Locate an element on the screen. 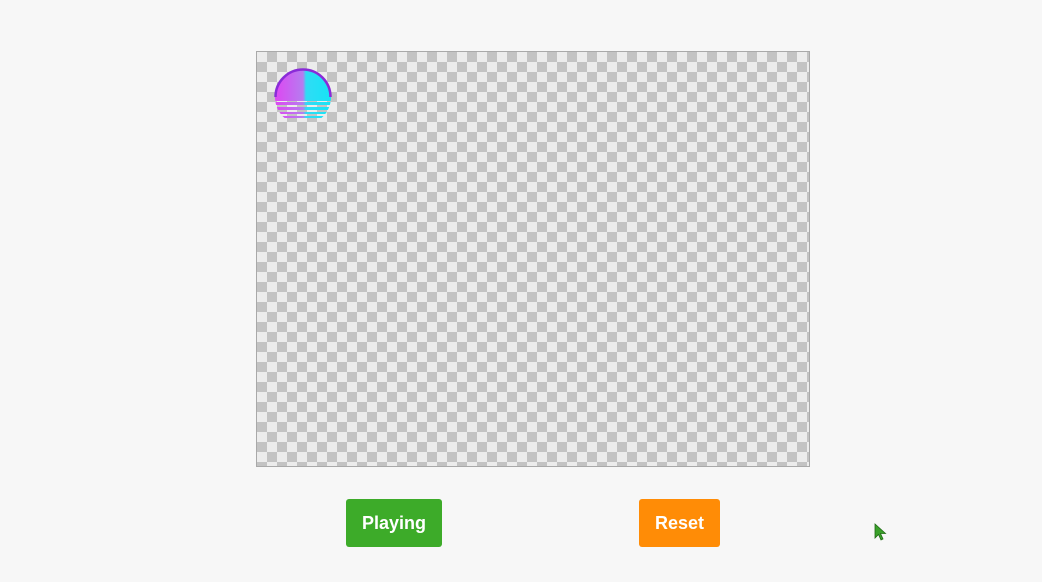 The height and width of the screenshot is (582, 1042). mouse-cursor-icon is located at coordinates (880, 532).